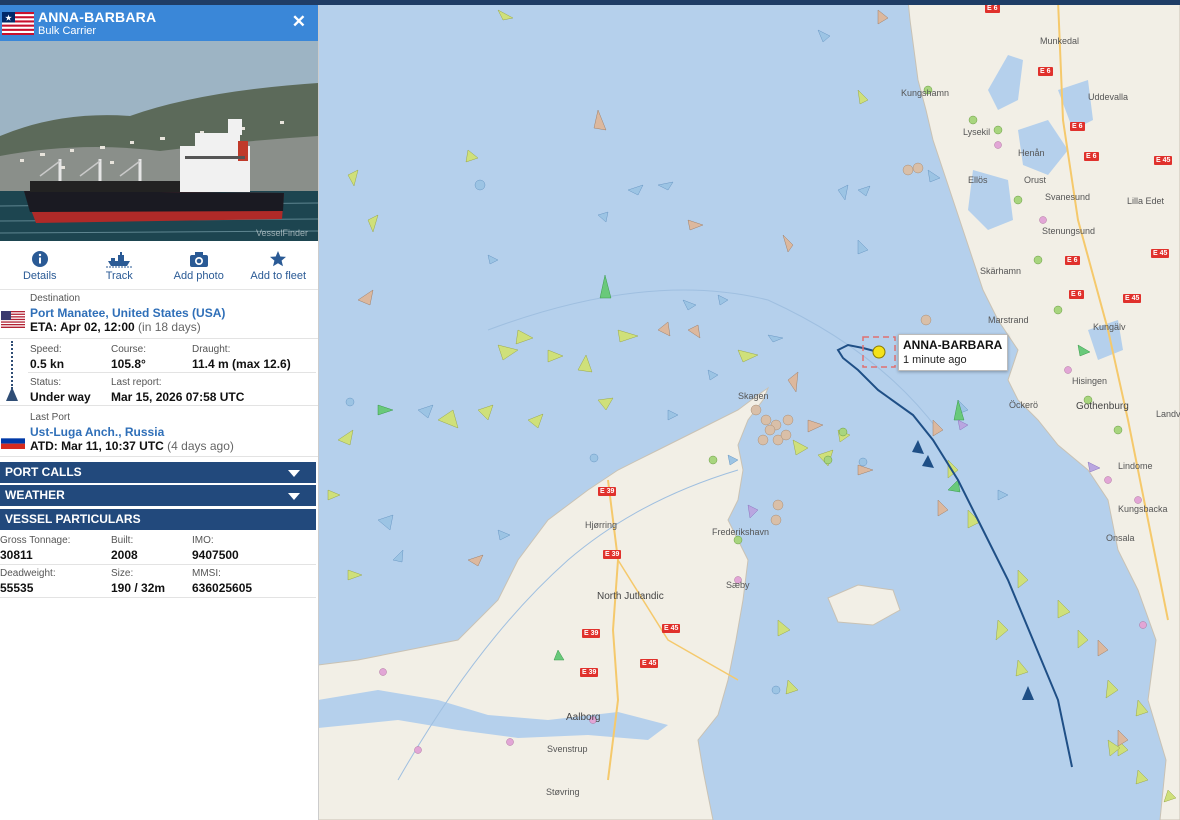 The width and height of the screenshot is (1180, 820). Describe the element at coordinates (35, 540) in the screenshot. I see `gross-tonnage-label: Gross Tonnage:` at that location.